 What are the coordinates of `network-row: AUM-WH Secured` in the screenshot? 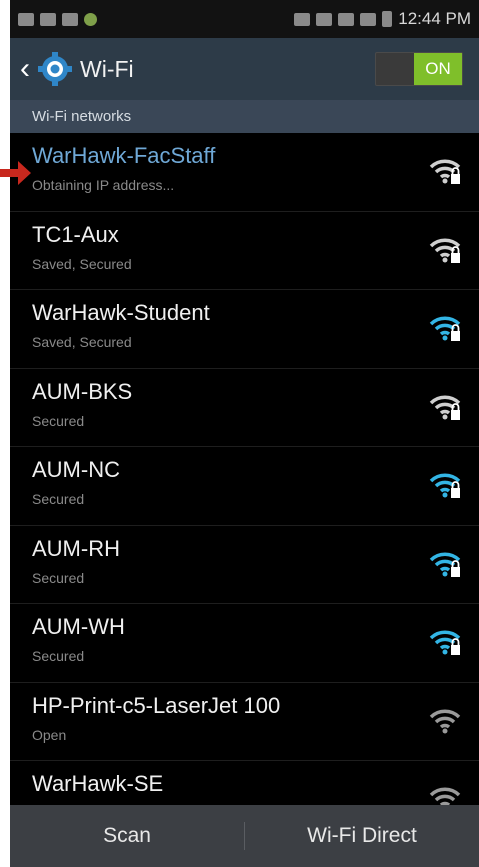 It's located at (244, 643).